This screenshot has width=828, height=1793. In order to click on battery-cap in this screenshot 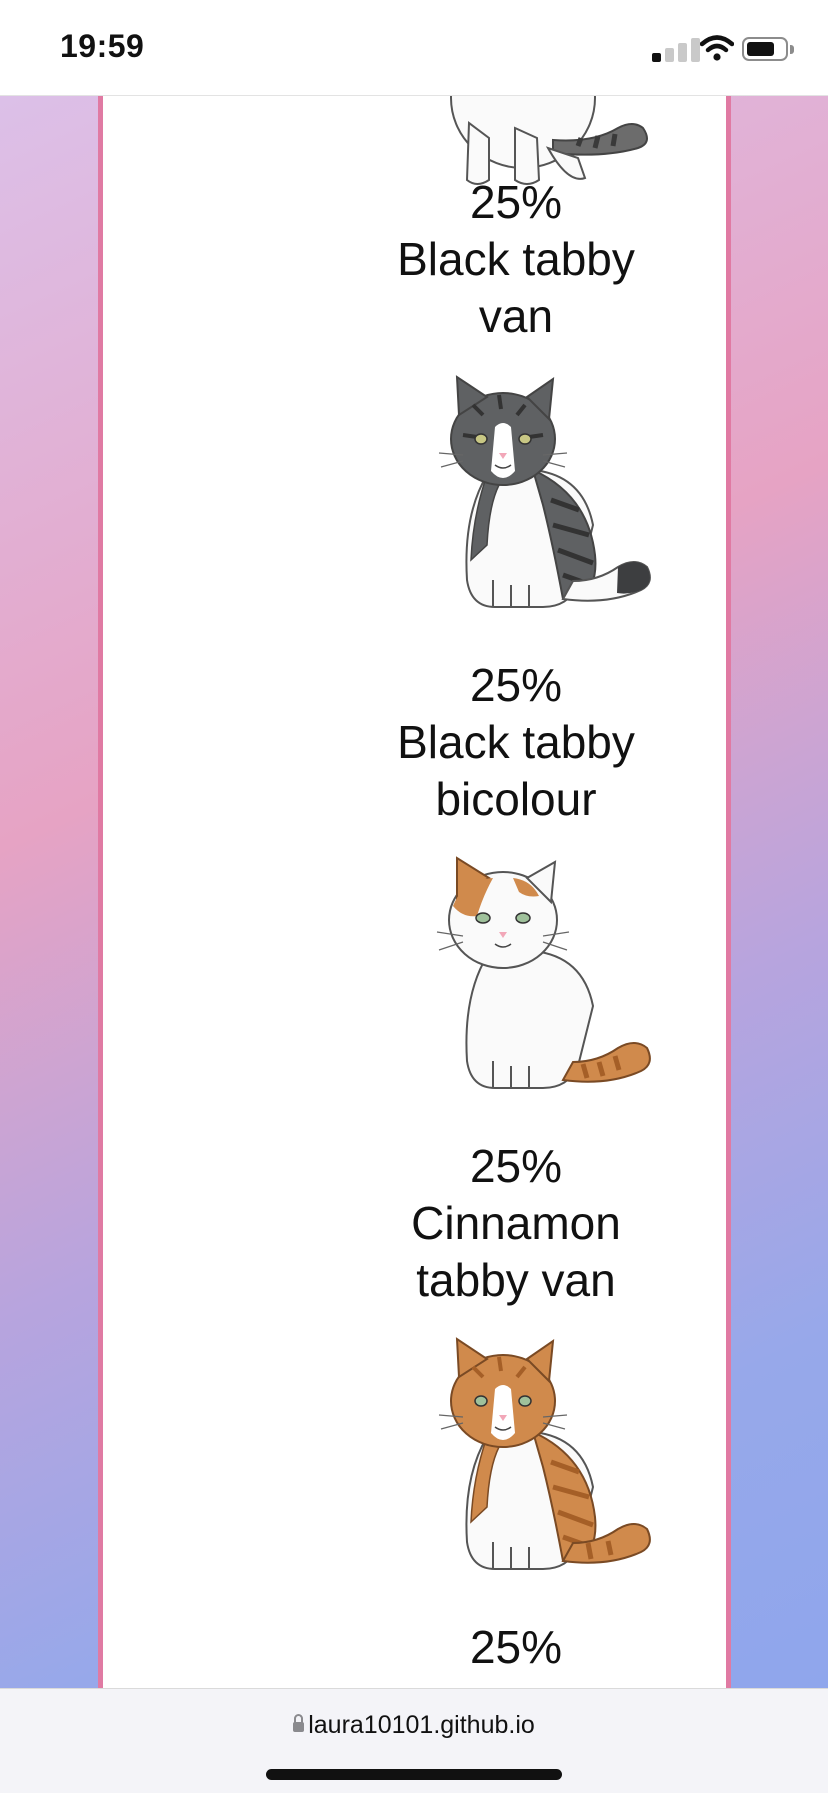, I will do `click(792, 49)`.